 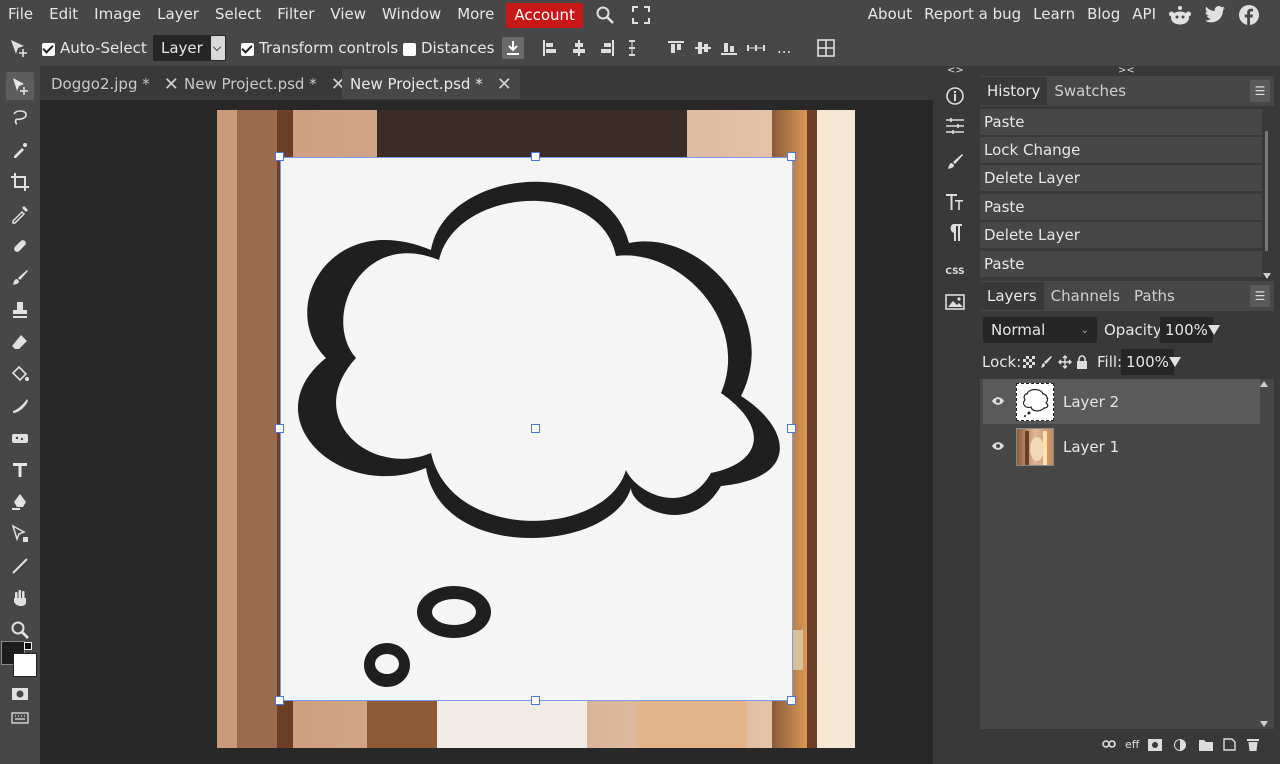 I want to click on tab-layers: Layers, so click(x=1012, y=296).